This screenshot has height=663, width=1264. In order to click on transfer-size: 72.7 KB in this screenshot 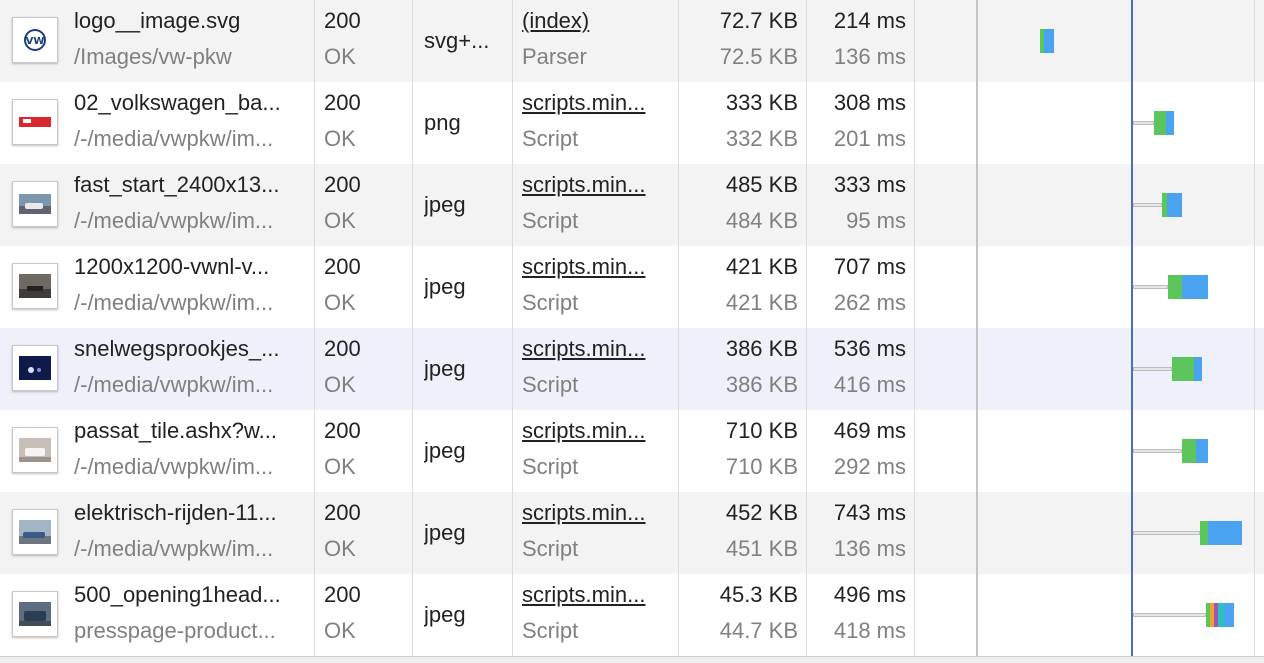, I will do `click(758, 20)`.